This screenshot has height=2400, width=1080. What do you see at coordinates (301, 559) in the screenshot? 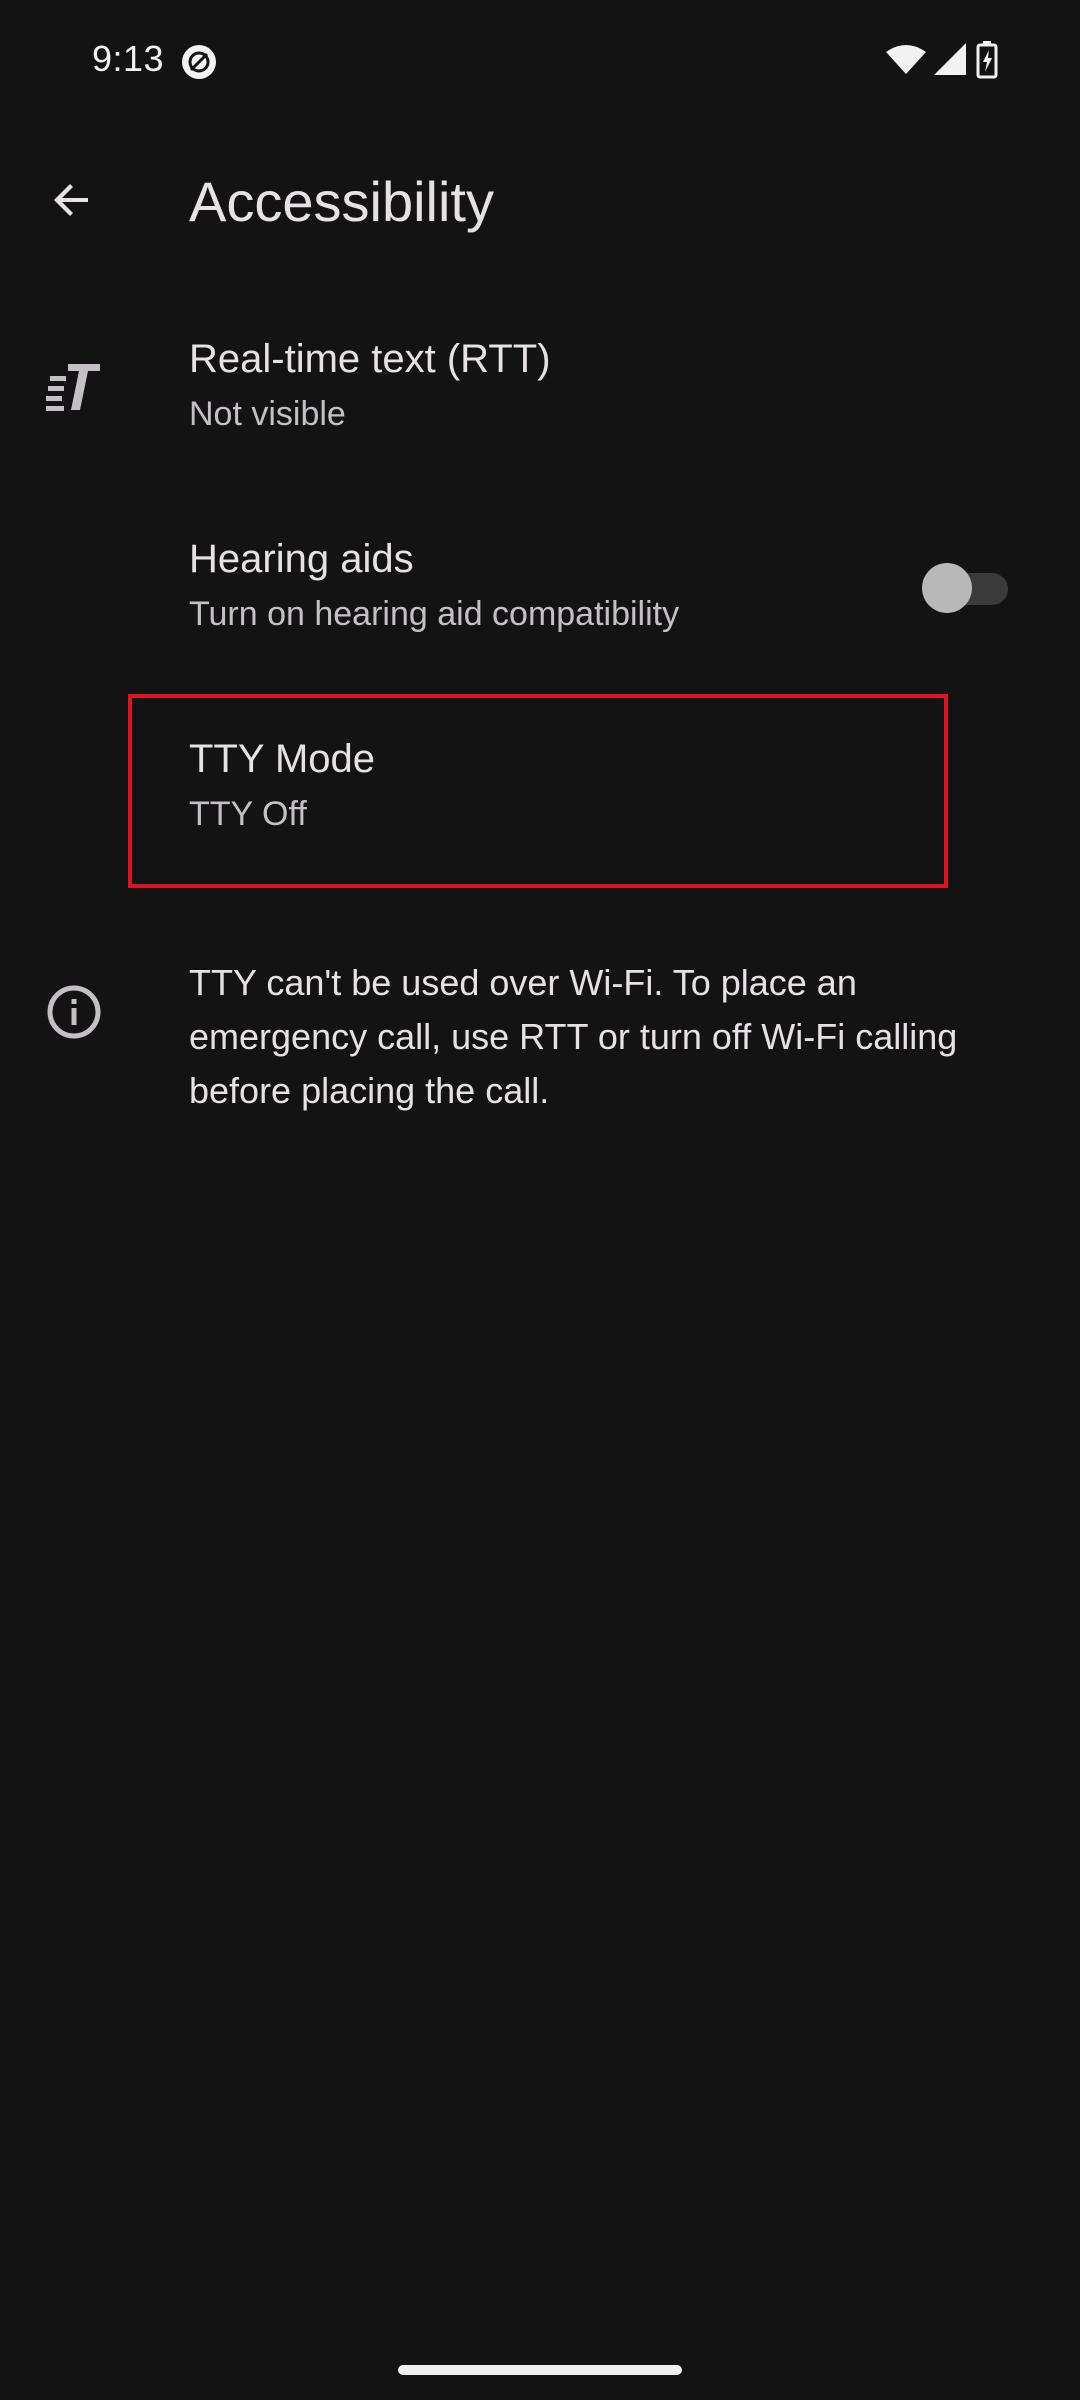
I see `pref-title: Hearing aids` at bounding box center [301, 559].